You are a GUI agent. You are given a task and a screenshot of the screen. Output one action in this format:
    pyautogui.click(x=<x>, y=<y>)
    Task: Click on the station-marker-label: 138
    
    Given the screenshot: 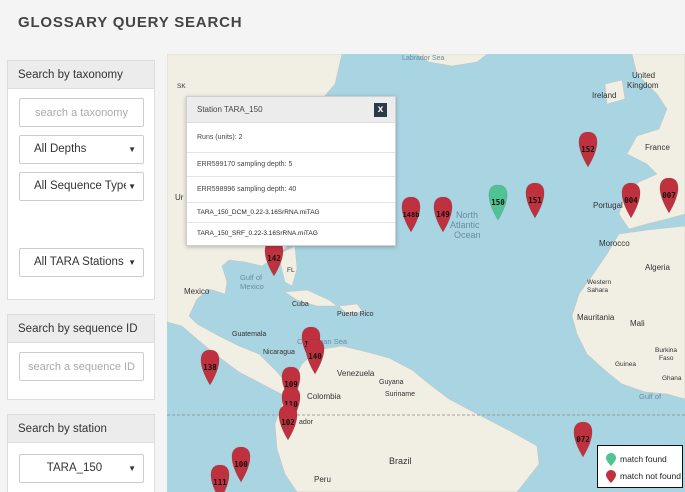 What is the action you would take?
    pyautogui.click(x=210, y=367)
    